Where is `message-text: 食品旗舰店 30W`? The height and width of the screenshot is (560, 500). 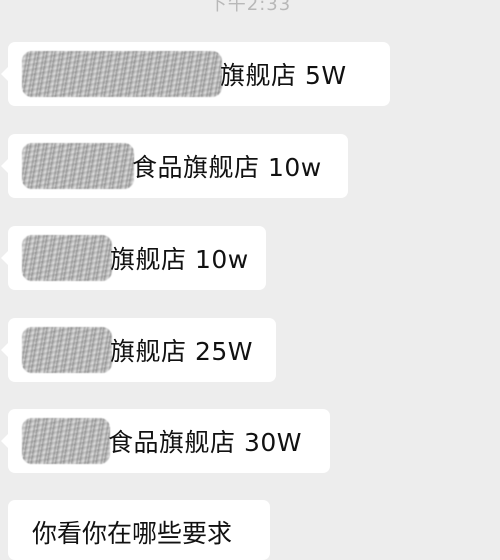 message-text: 食品旗舰店 30W is located at coordinates (205, 442).